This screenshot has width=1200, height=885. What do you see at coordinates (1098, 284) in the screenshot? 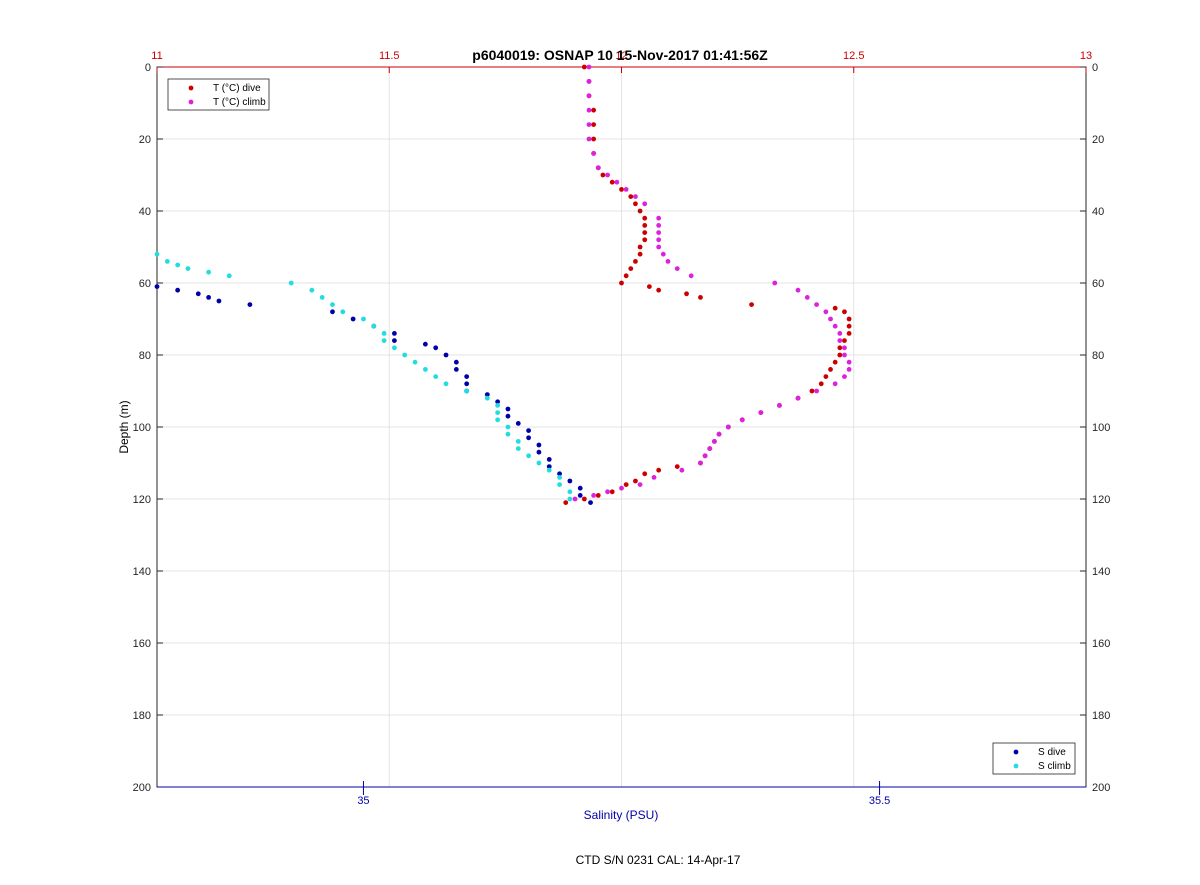
I see `y-tick-label-right: 60` at bounding box center [1098, 284].